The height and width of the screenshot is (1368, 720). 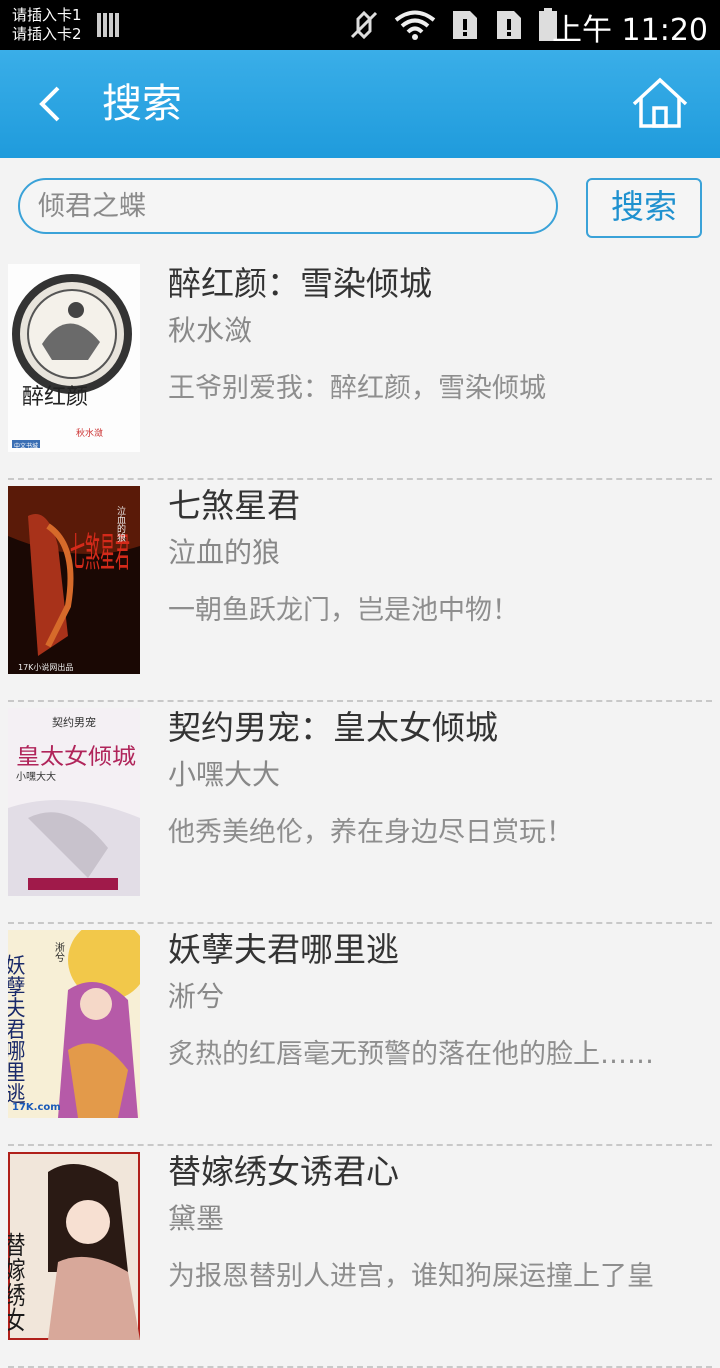 What do you see at coordinates (36, 1107) in the screenshot?
I see `cover-badge-text: 17K.com` at bounding box center [36, 1107].